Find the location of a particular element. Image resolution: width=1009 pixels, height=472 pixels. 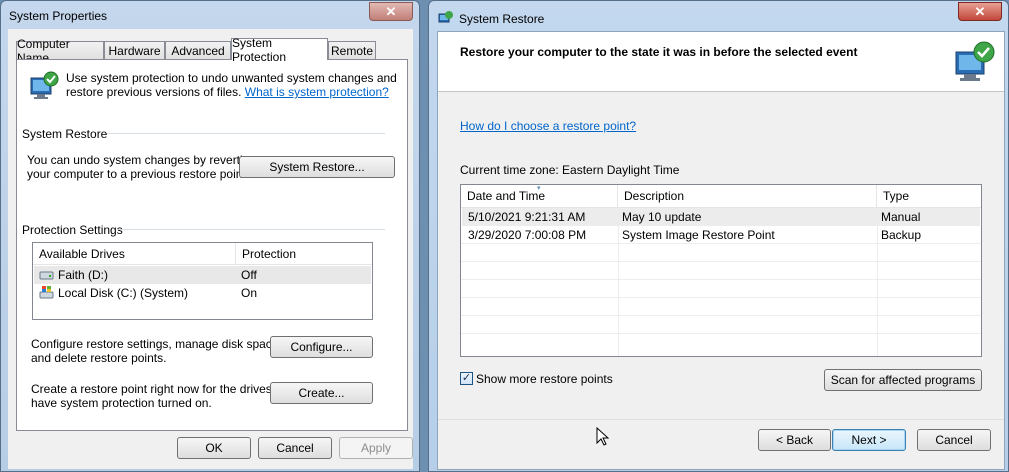

column-protection: Protection is located at coordinates (304, 254).